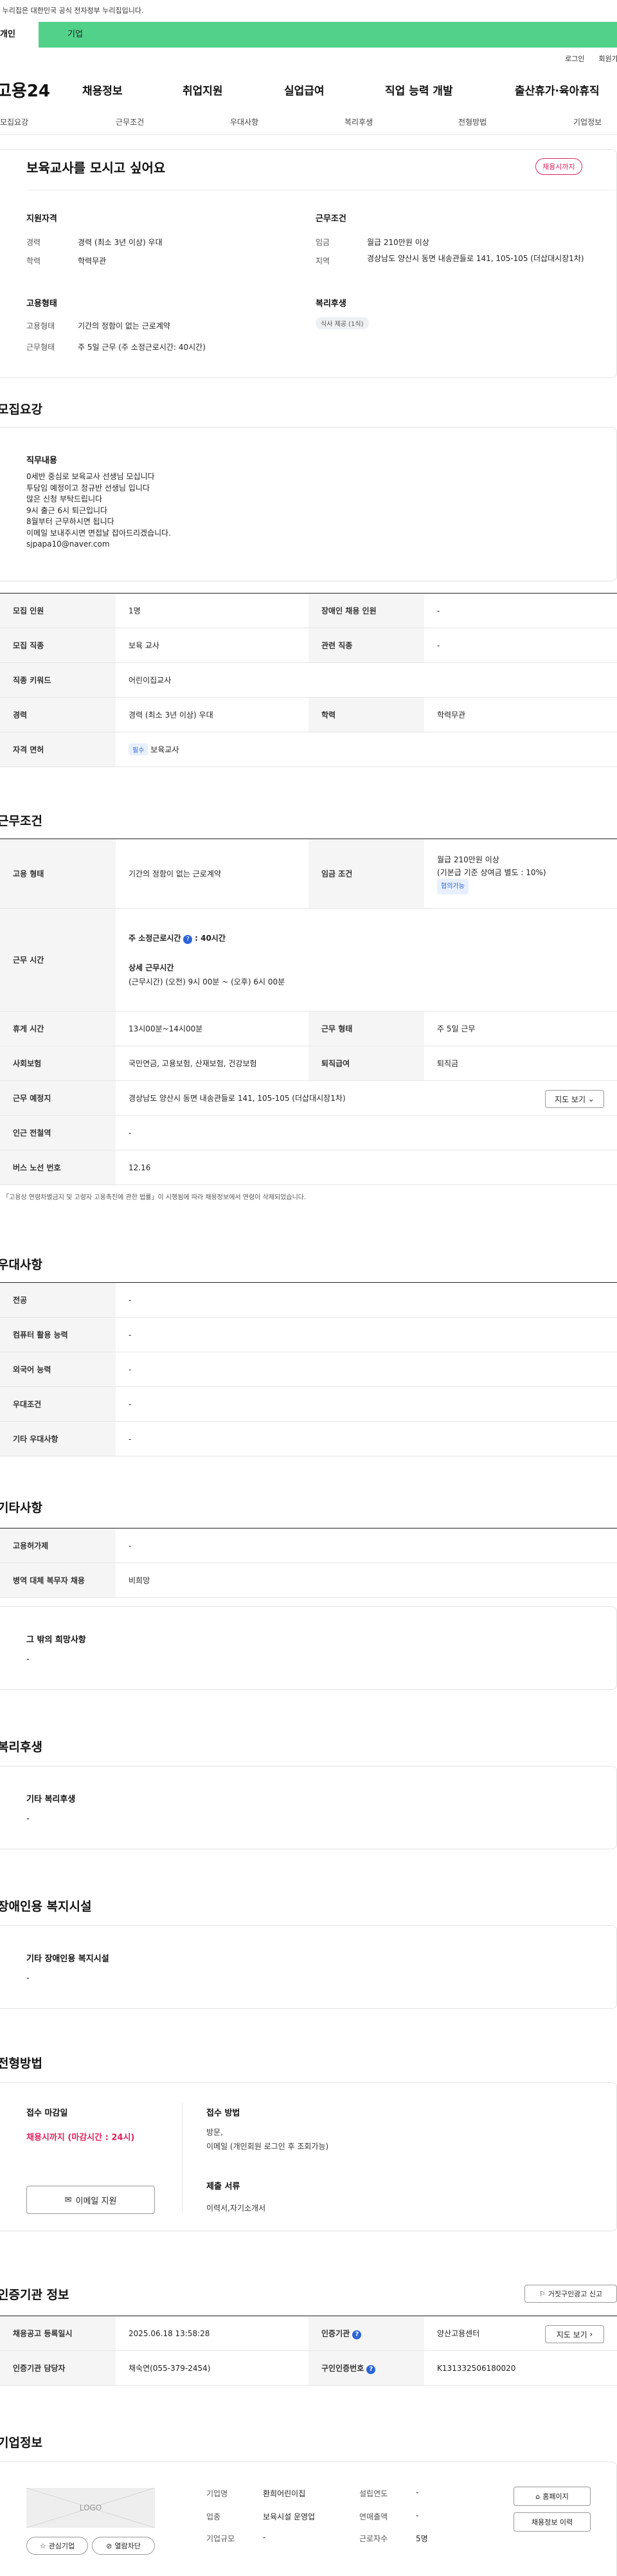 The height and width of the screenshot is (2576, 617). I want to click on block-icon: ⊘, so click(109, 2545).